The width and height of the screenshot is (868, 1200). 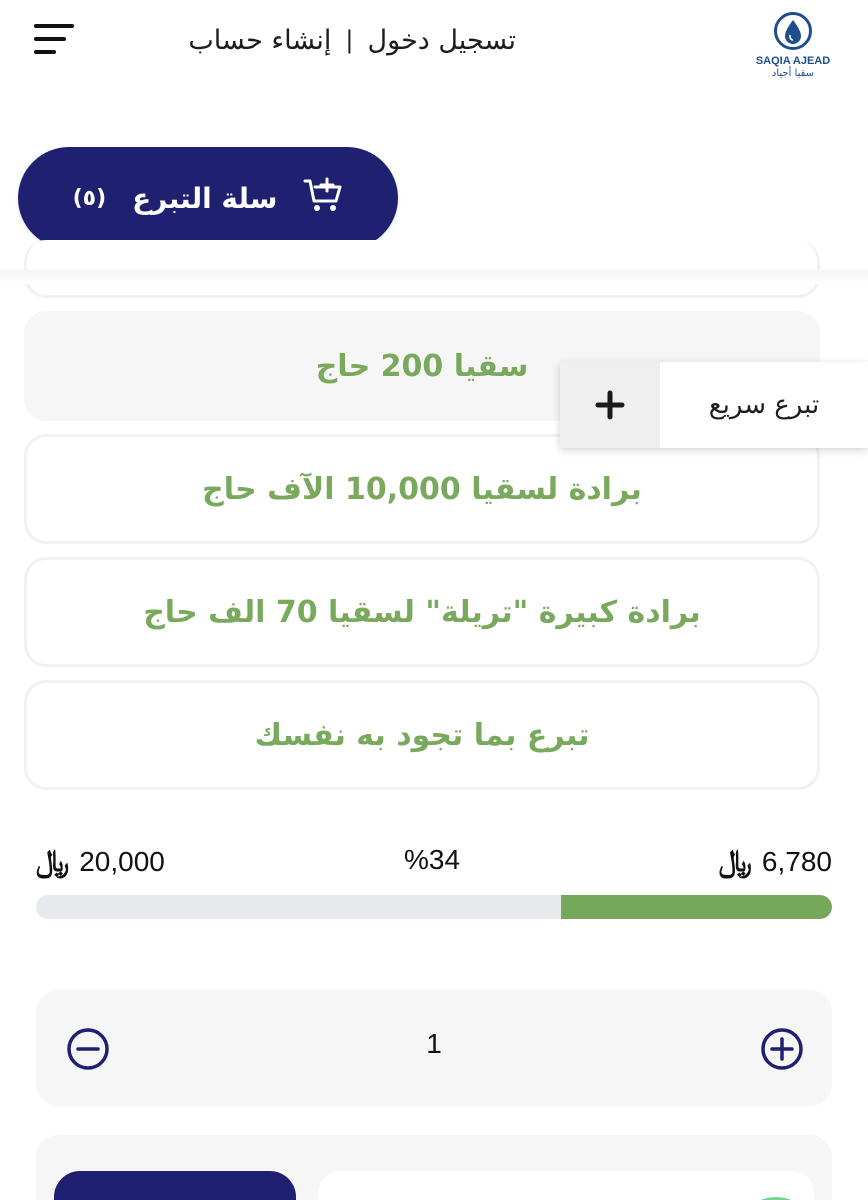 What do you see at coordinates (422, 366) in the screenshot?
I see `option-label: سقيا 200 حاج` at bounding box center [422, 366].